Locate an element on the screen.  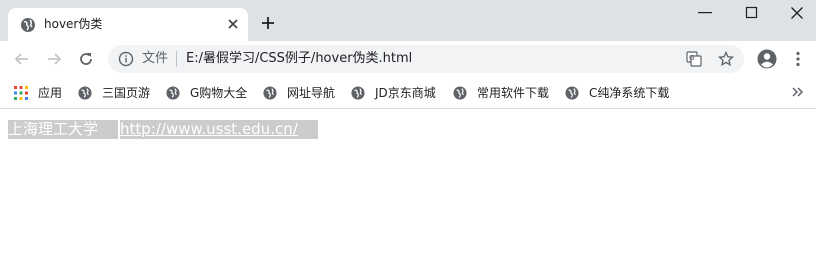
more-vert-icon is located at coordinates (798, 59).